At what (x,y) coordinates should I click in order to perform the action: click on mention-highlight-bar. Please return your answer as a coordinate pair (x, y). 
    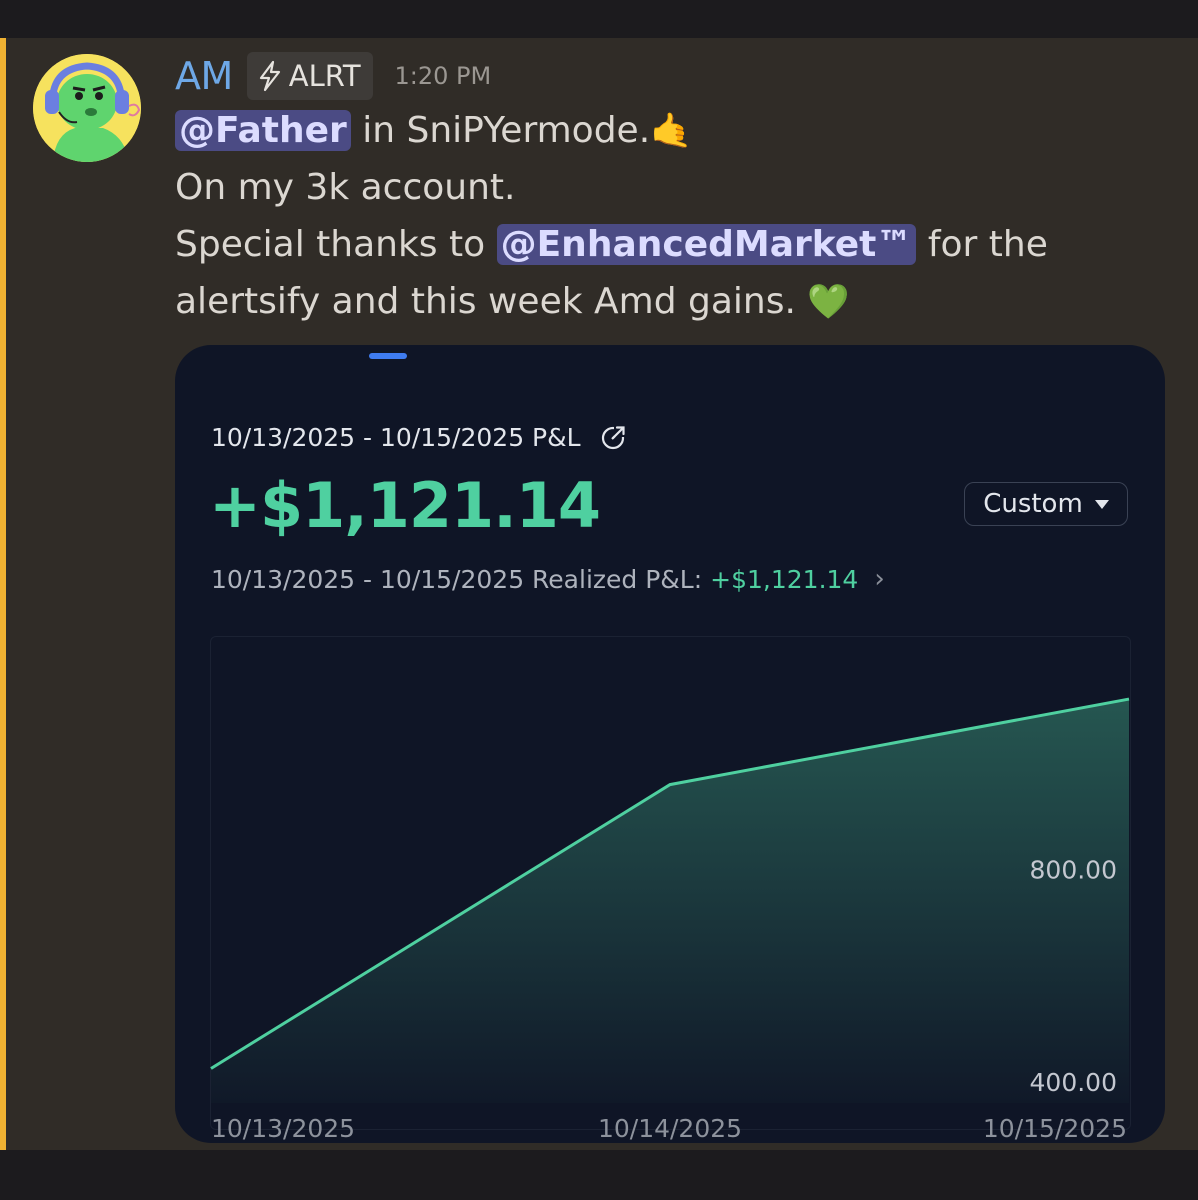
    Looking at the image, I should click on (3, 594).